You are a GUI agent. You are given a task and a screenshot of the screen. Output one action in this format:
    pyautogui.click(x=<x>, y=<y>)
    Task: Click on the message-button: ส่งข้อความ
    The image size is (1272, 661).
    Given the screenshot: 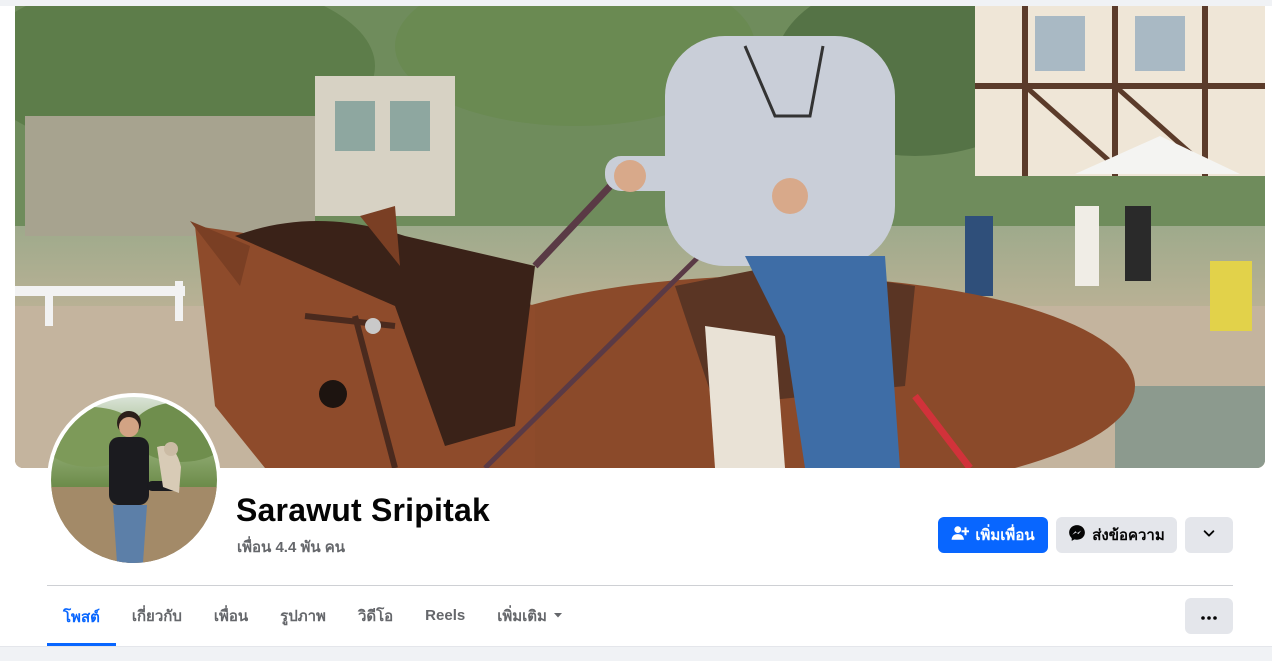 What is the action you would take?
    pyautogui.click(x=1116, y=535)
    